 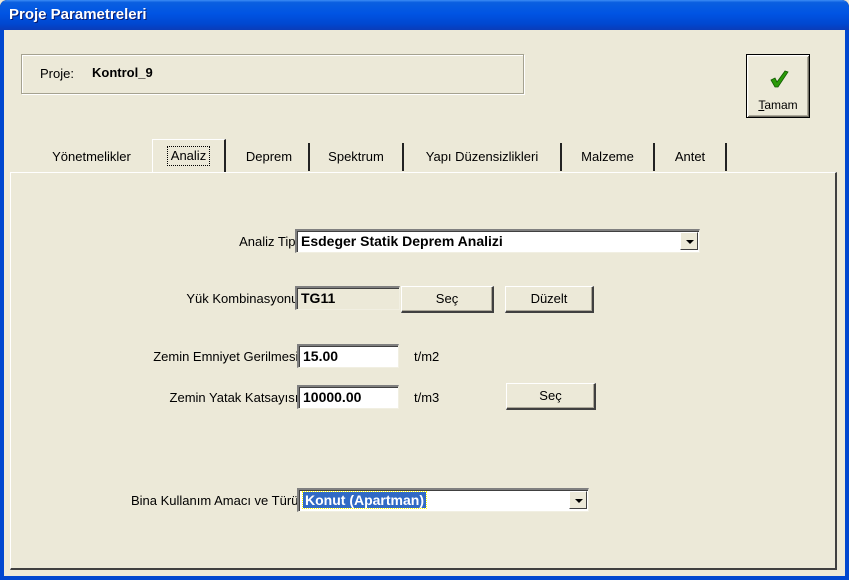 What do you see at coordinates (402, 241) in the screenshot?
I see `analysis-type-value: Esdeger Statik Deprem Analizi` at bounding box center [402, 241].